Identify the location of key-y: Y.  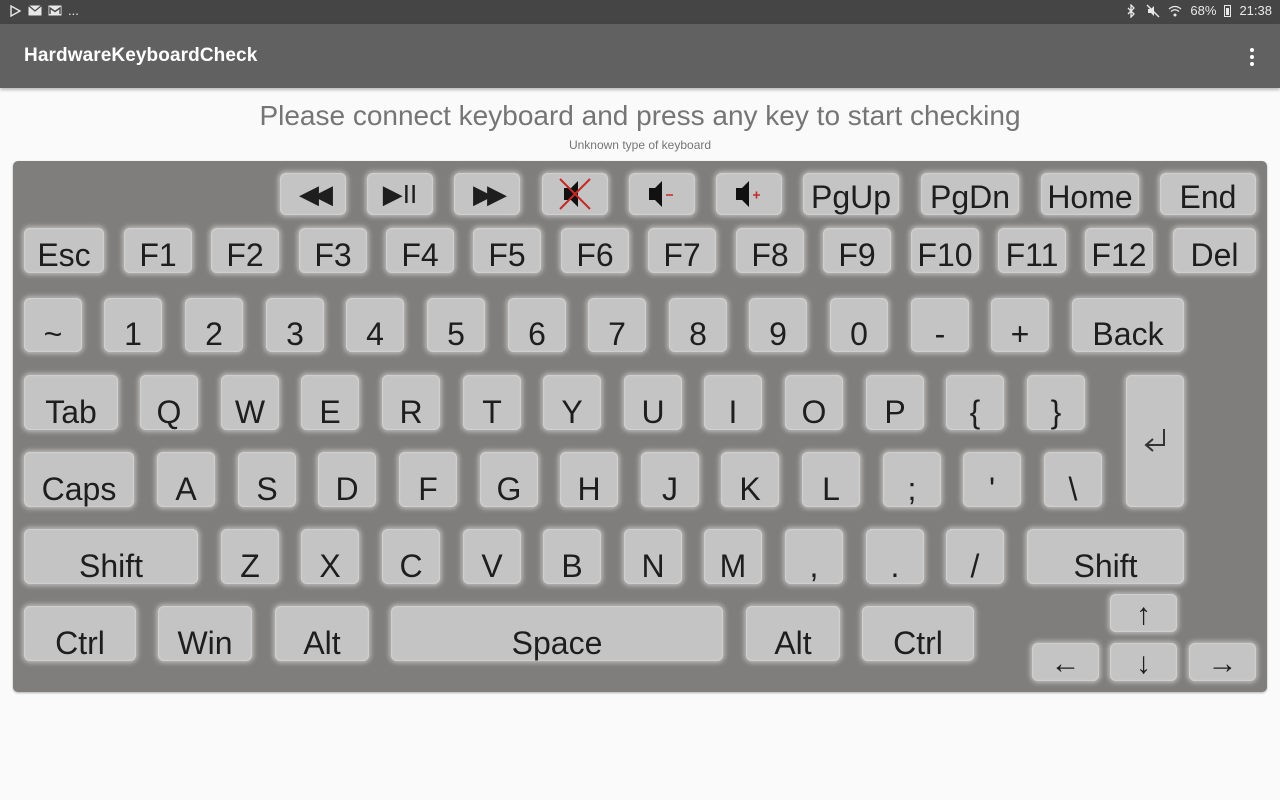
(572, 402).